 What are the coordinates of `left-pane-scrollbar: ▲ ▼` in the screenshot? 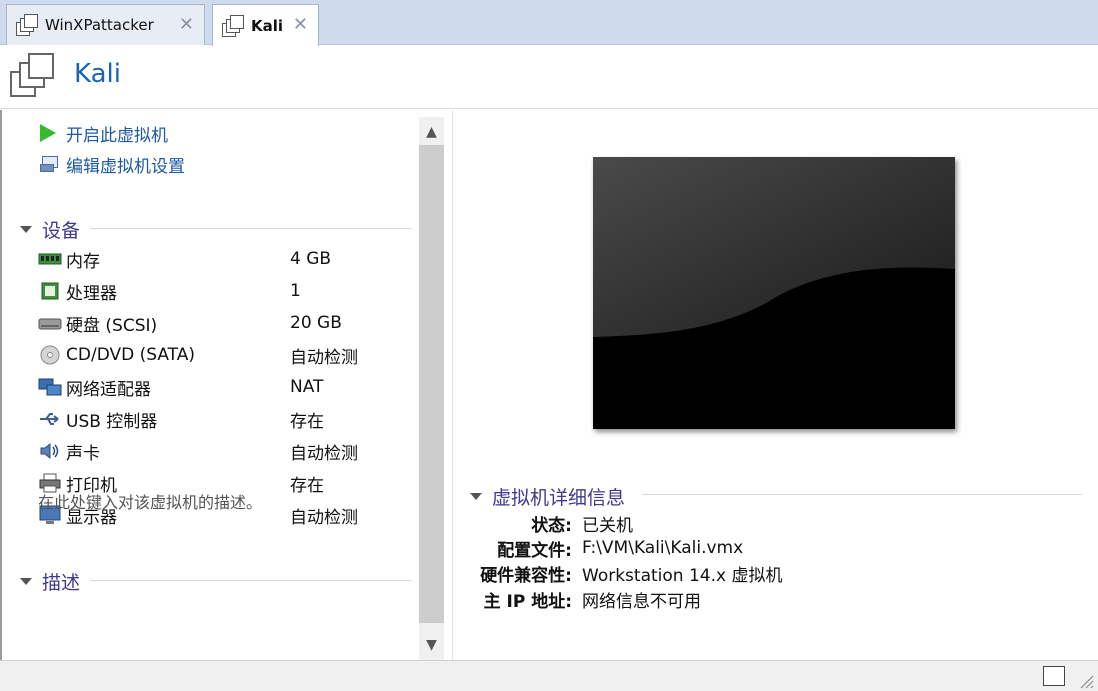 It's located at (431, 388).